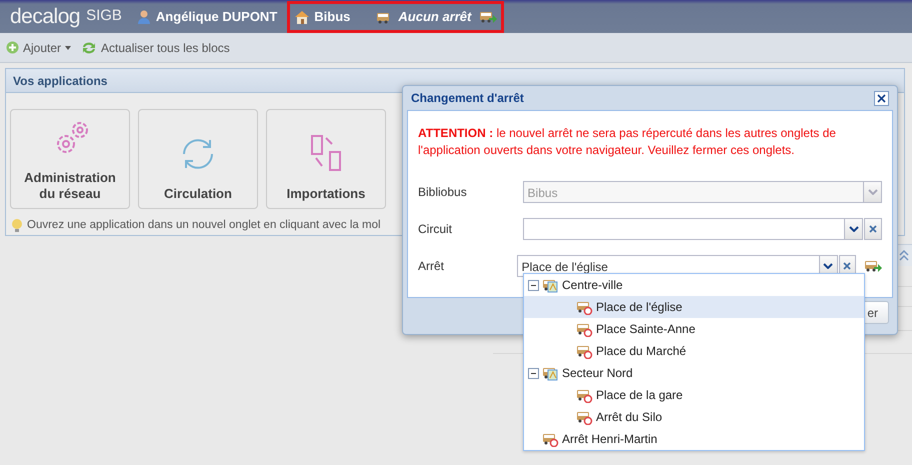  What do you see at coordinates (694, 395) in the screenshot?
I see `tree-item: Place de la gare` at bounding box center [694, 395].